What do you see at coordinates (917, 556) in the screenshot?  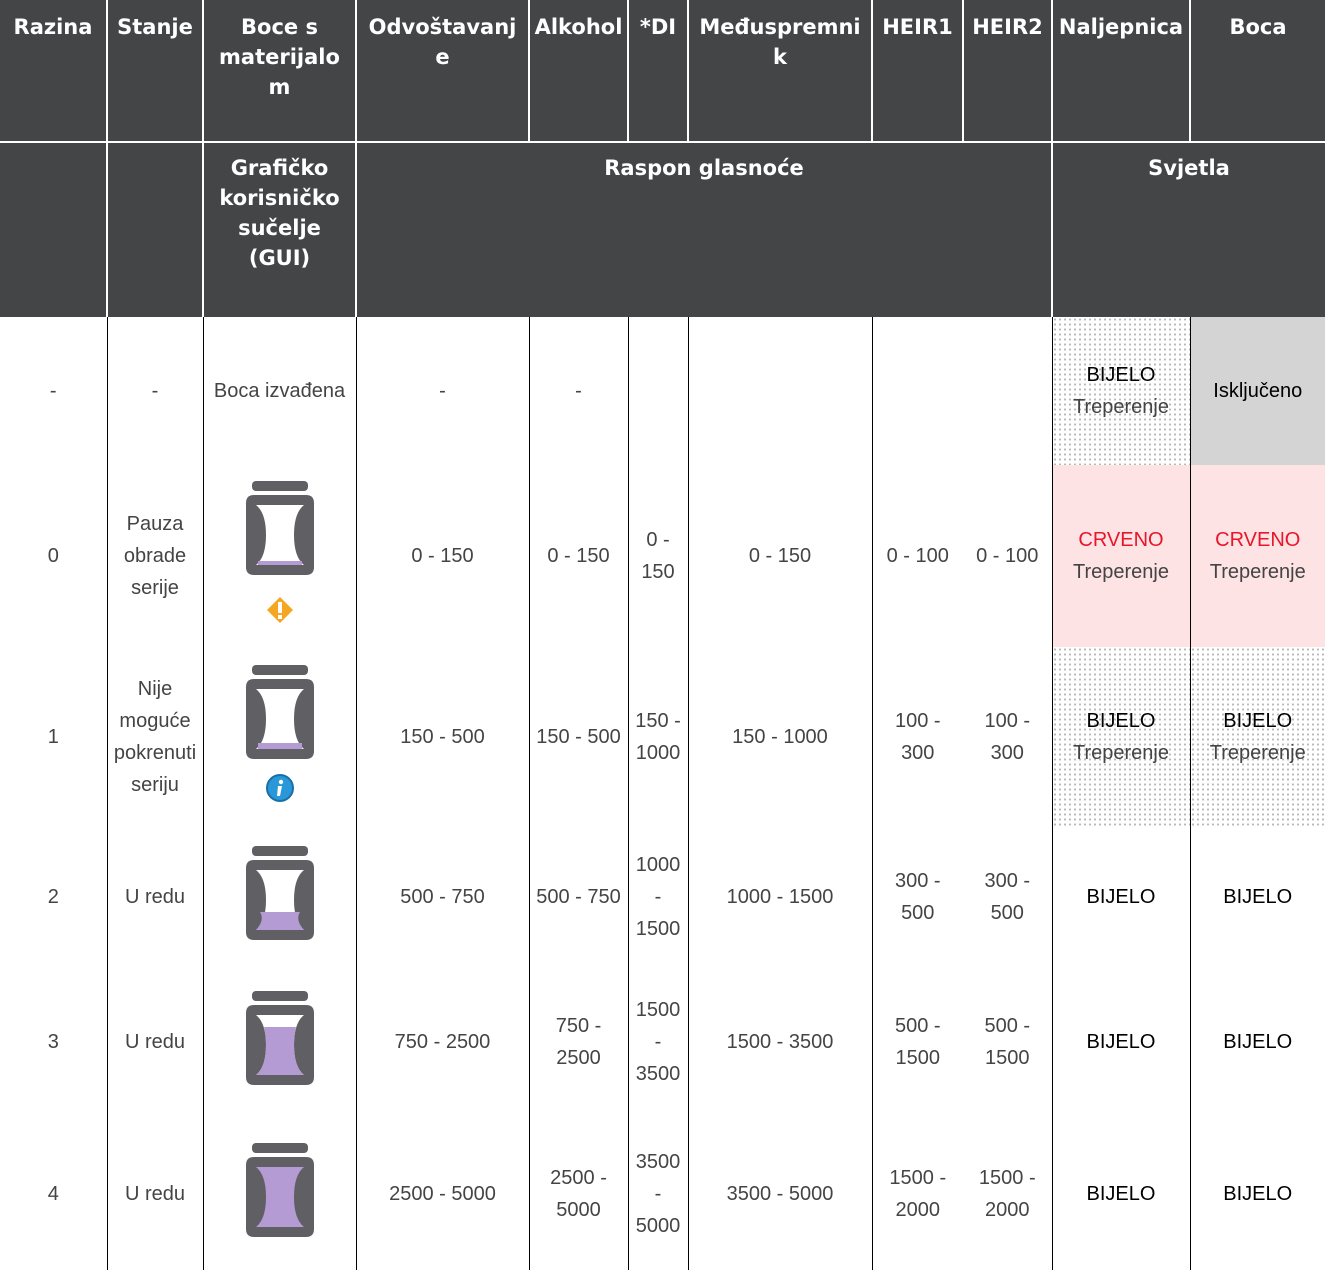 I see `heir1-cell: 0 - 100` at bounding box center [917, 556].